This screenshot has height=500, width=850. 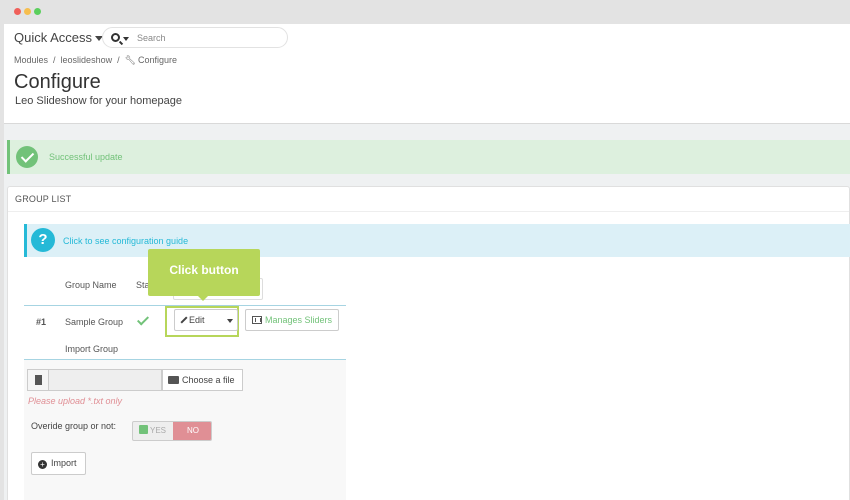 I want to click on breadcrumb-configure: Configure, so click(x=158, y=60).